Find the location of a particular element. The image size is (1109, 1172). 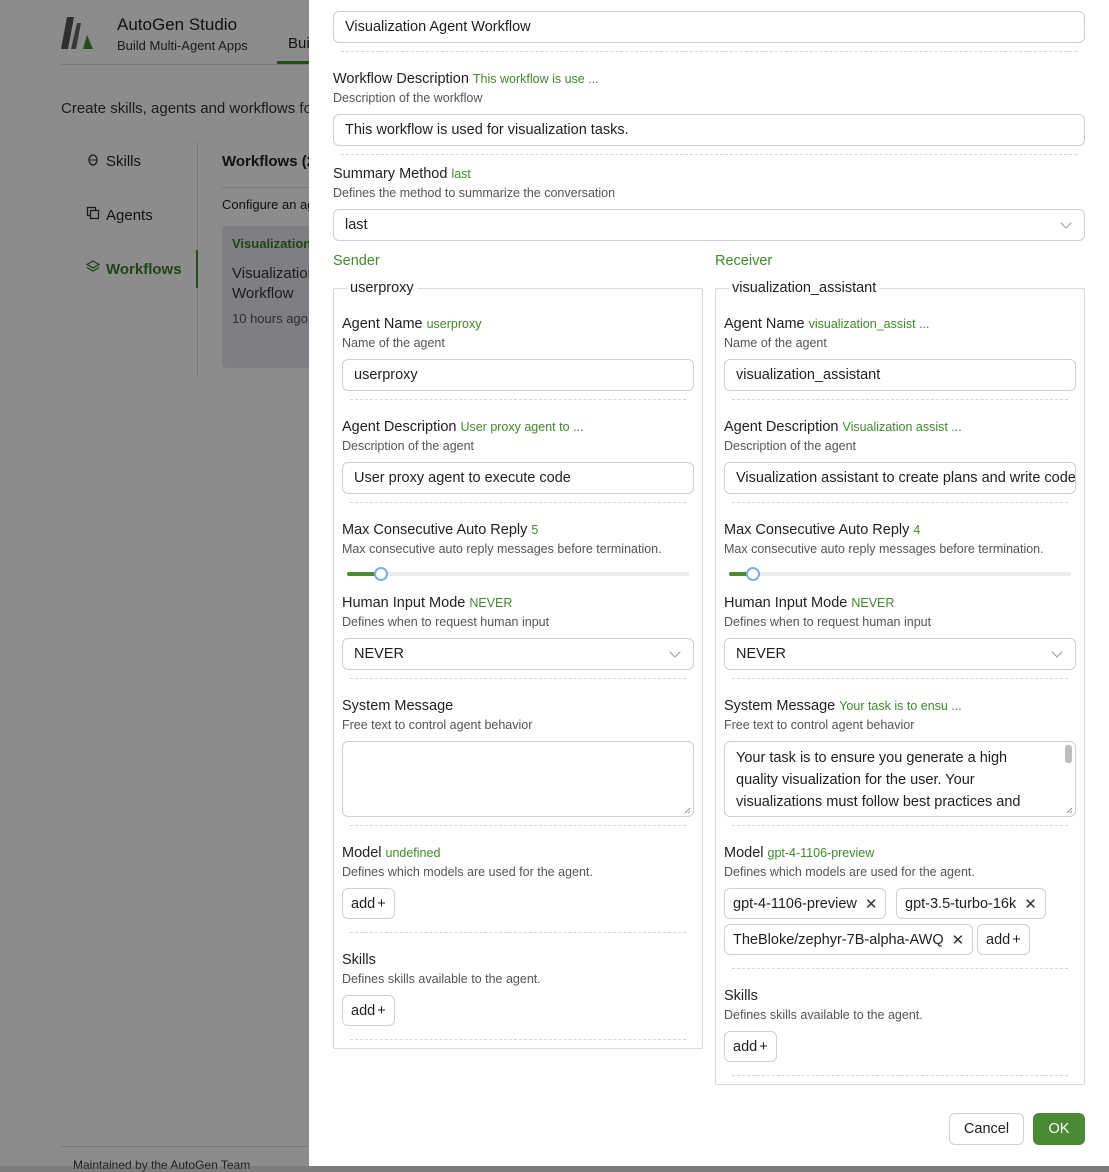

sender-system-message-textarea is located at coordinates (518, 779).